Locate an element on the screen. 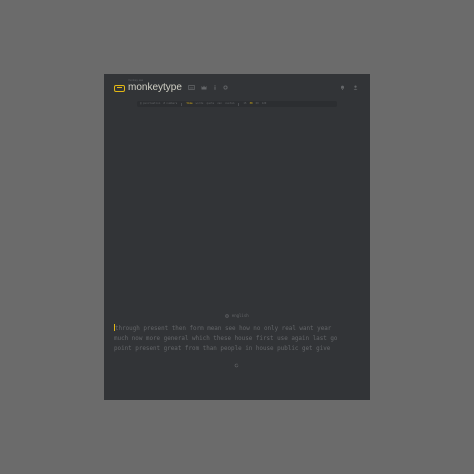 The width and height of the screenshot is (474, 474). header: monkey see monkeytype is located at coordinates (238, 87).